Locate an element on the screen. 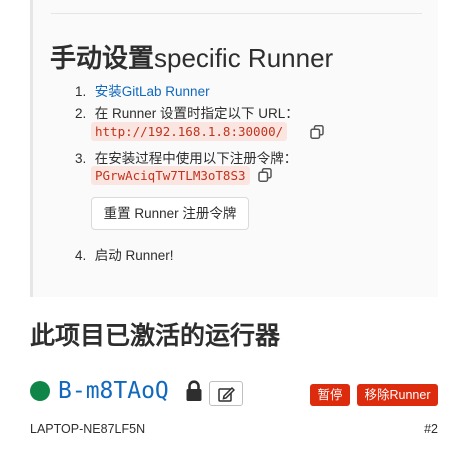 This screenshot has width=464, height=454. divider is located at coordinates (236, 13).